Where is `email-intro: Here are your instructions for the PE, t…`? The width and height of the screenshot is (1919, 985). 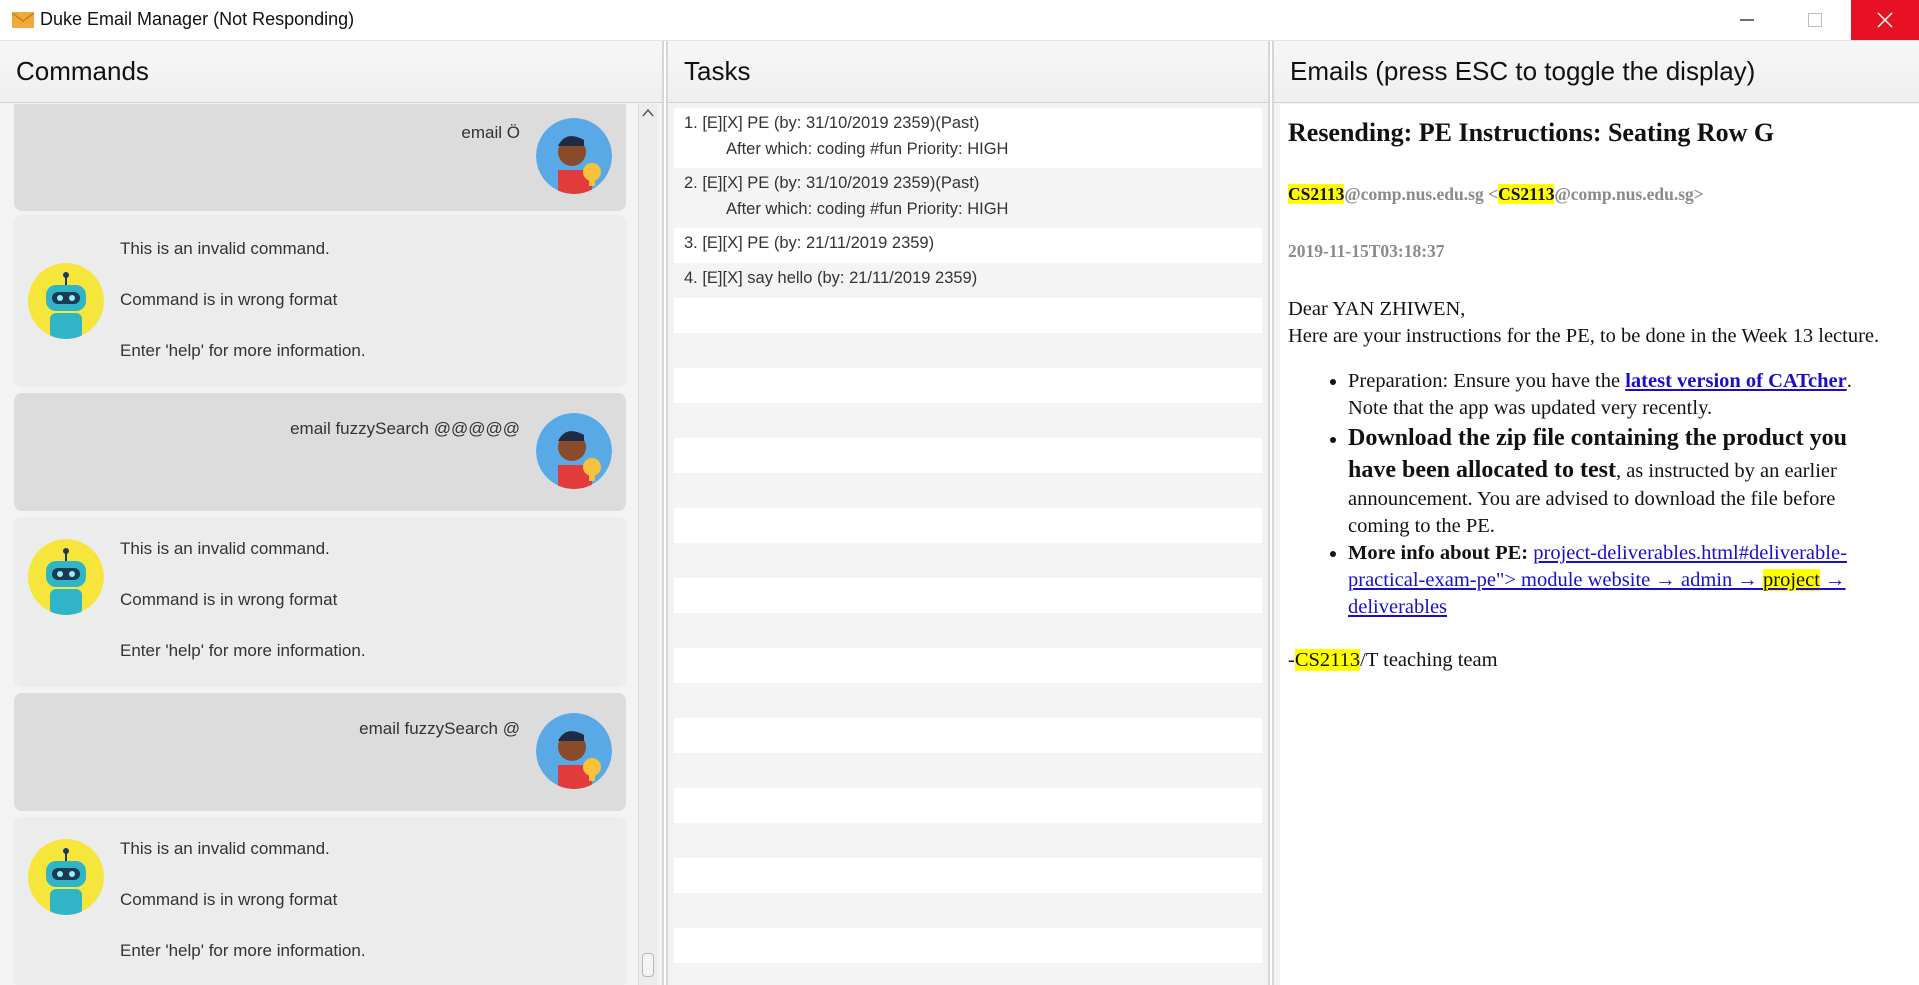 email-intro: Here are your instructions for the PE, t… is located at coordinates (1584, 336).